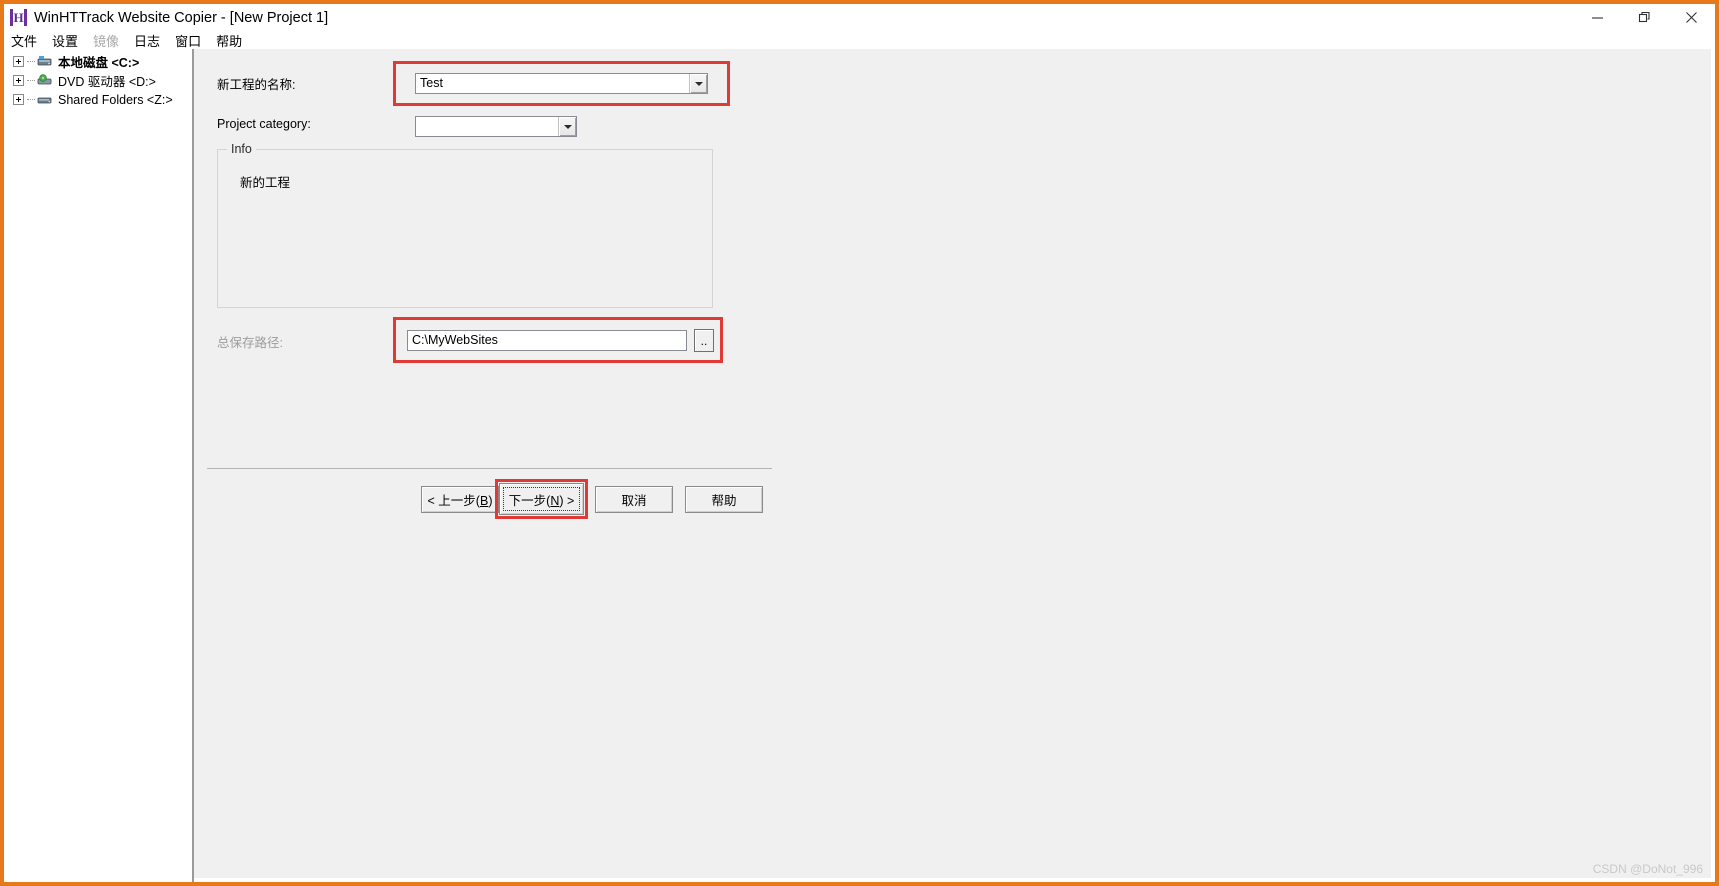 The height and width of the screenshot is (886, 1719). What do you see at coordinates (241, 149) in the screenshot?
I see `info-groupbox-title: Info` at bounding box center [241, 149].